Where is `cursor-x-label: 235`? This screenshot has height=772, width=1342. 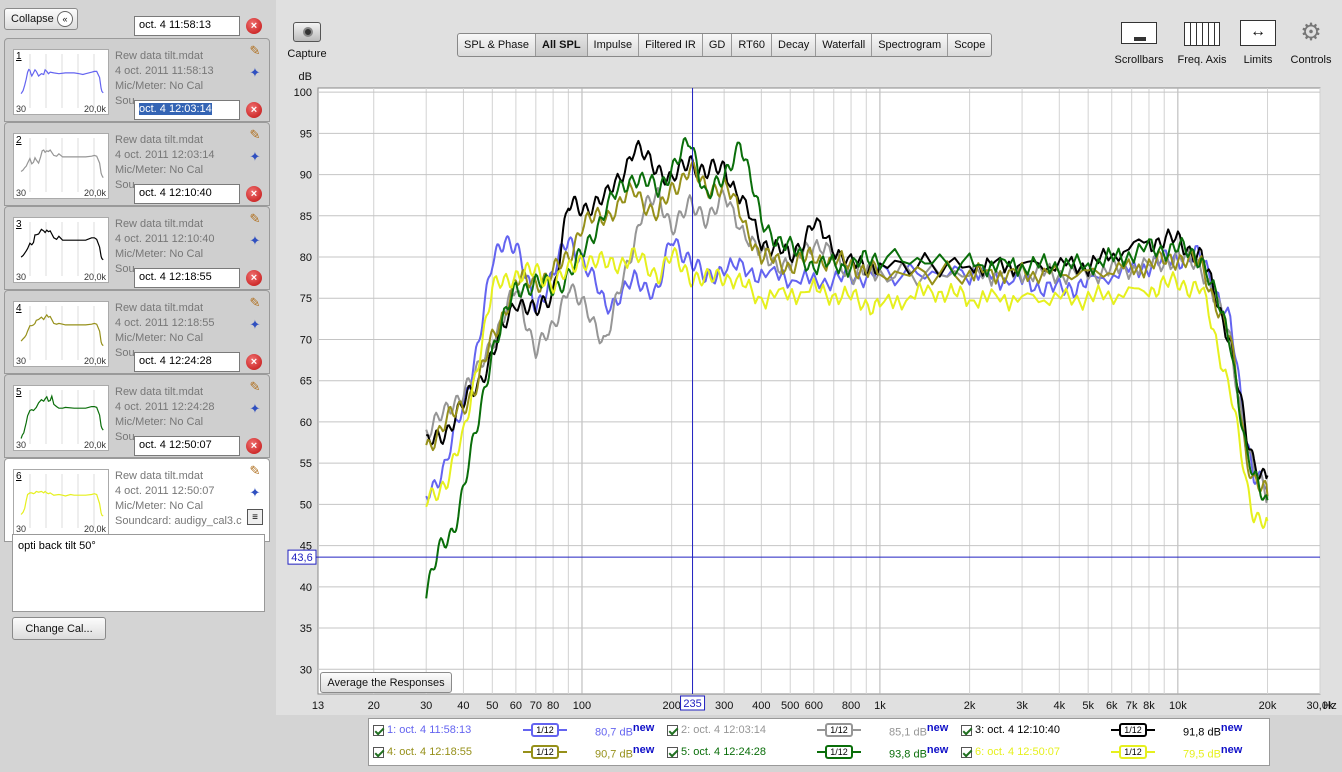
cursor-x-label: 235 is located at coordinates (692, 704).